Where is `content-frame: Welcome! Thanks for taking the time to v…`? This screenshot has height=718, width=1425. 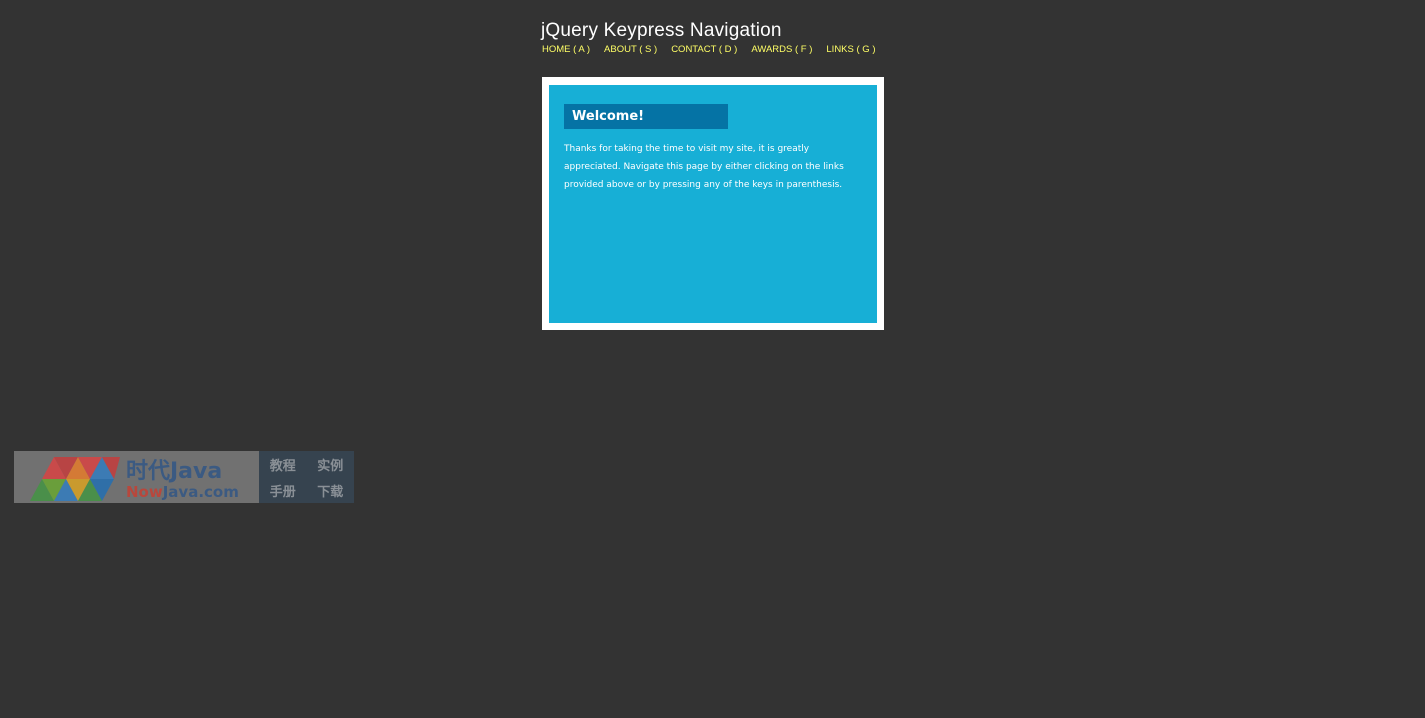
content-frame: Welcome! Thanks for taking the time to v… is located at coordinates (713, 203).